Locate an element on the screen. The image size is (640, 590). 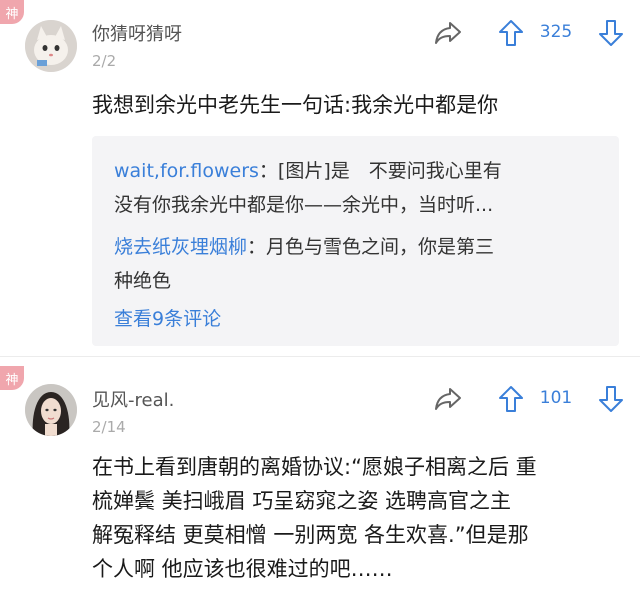
reply-text: 月色与雪色之间，你是第三 is located at coordinates (380, 247).